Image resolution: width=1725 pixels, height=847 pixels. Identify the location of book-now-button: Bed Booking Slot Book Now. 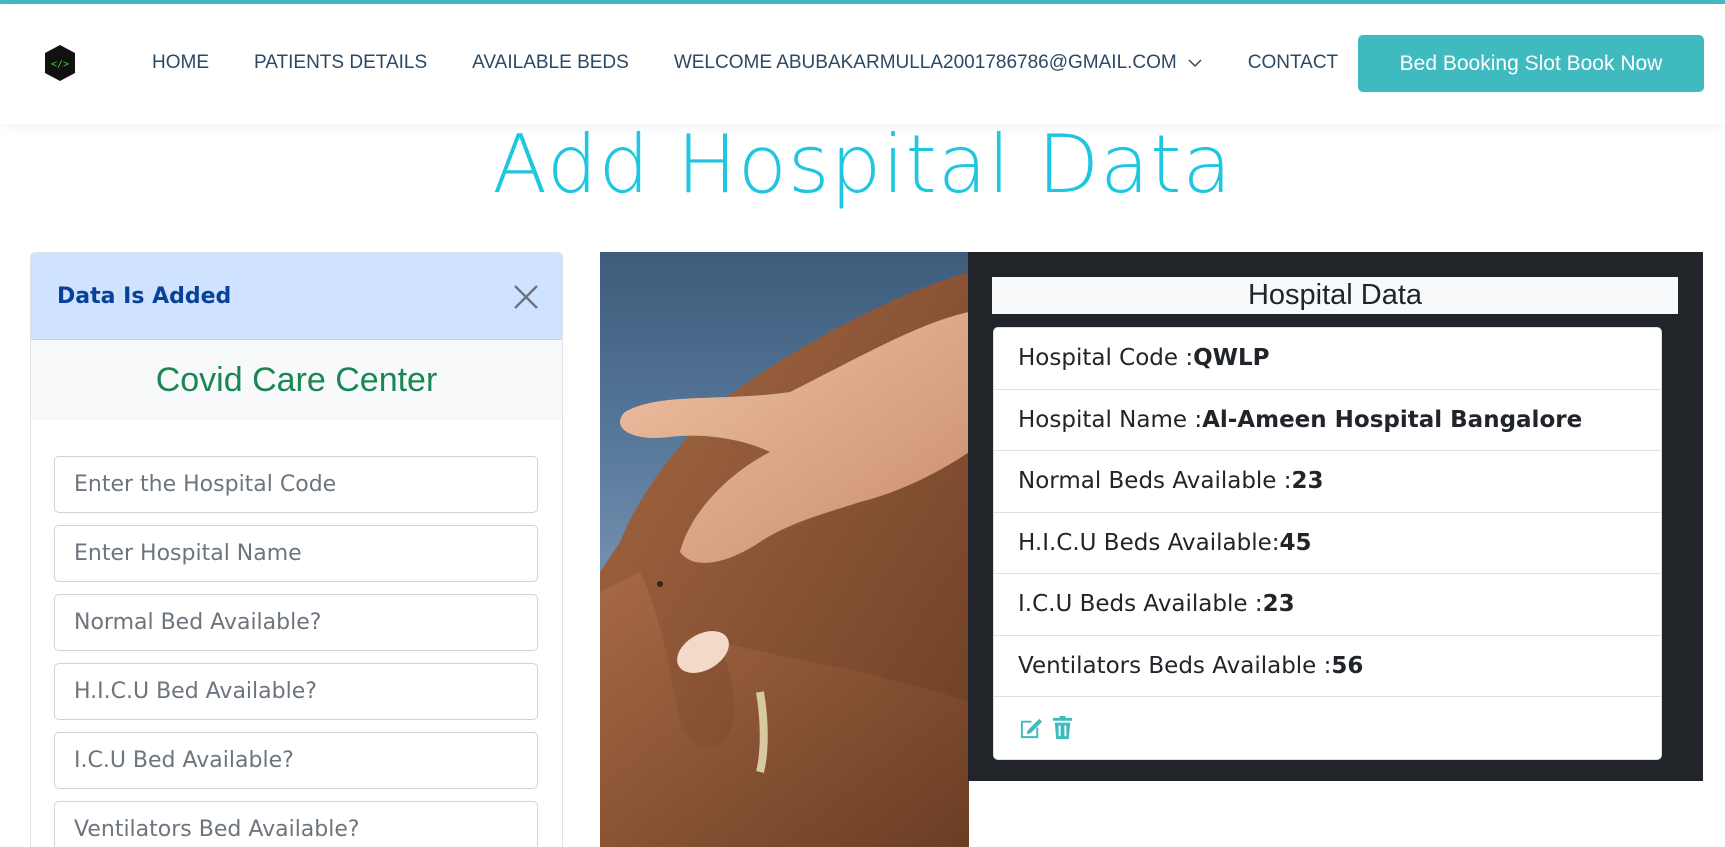
(1531, 63).